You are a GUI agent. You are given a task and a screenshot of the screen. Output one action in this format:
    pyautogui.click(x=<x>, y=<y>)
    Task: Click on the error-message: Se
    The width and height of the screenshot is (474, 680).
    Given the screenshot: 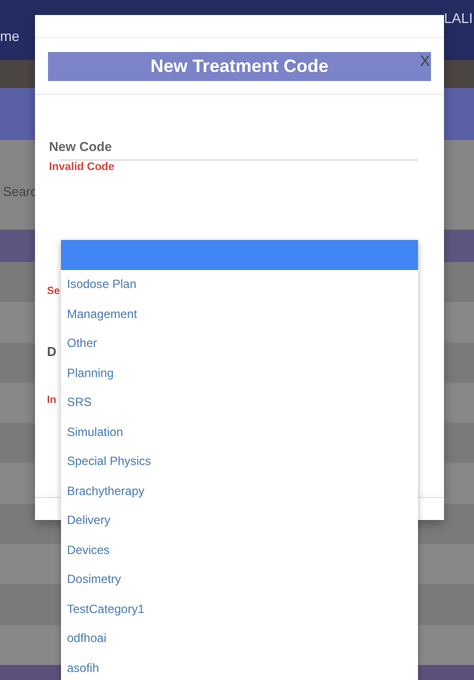 What is the action you would take?
    pyautogui.click(x=53, y=291)
    